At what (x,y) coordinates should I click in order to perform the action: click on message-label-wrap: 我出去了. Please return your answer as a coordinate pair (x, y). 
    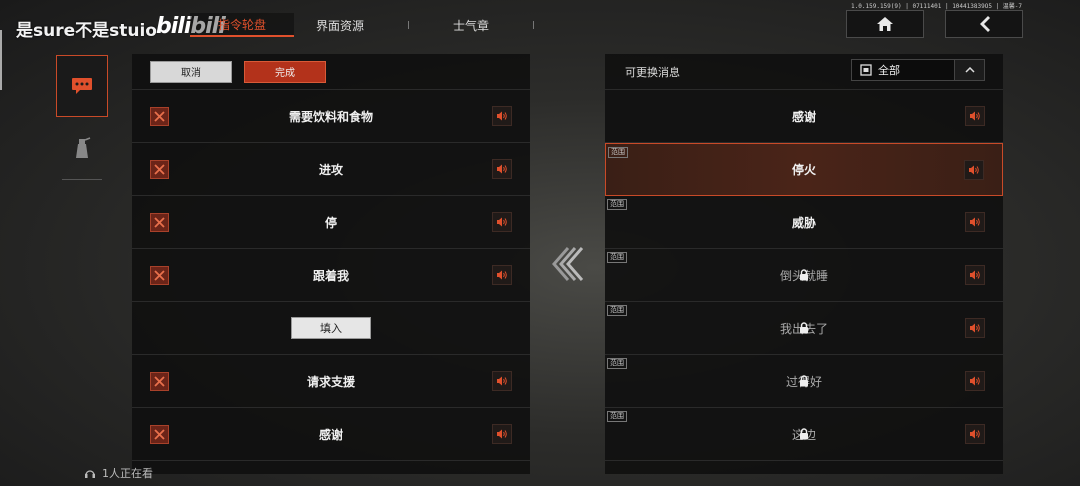
    Looking at the image, I should click on (804, 328).